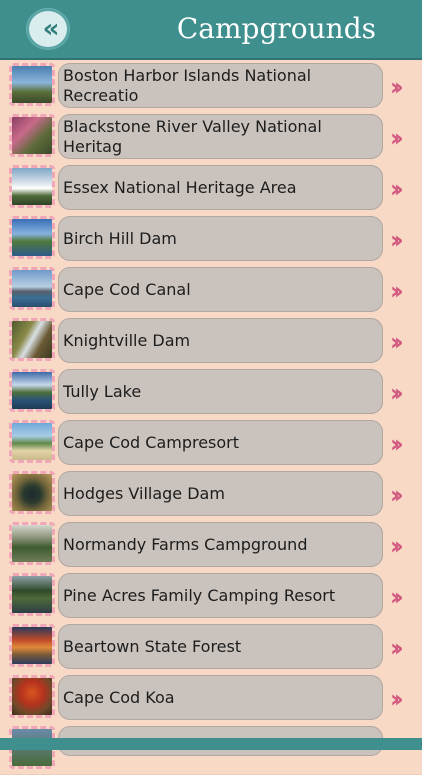 The image size is (422, 775). I want to click on list-item: Normandy Farms Campground ››, so click(211, 545).